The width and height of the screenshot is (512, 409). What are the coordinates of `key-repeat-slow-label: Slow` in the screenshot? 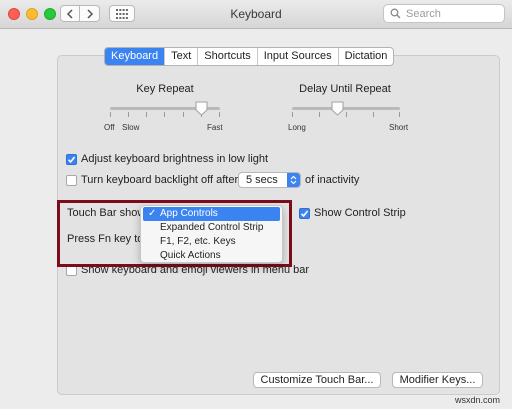 It's located at (131, 127).